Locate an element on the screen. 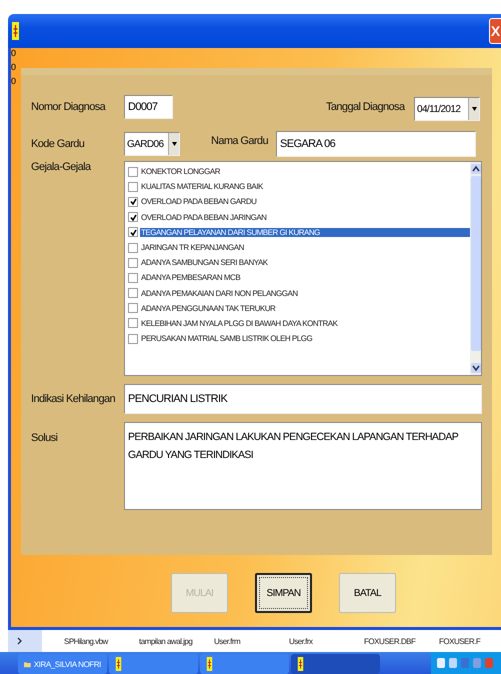 Image resolution: width=501 pixels, height=674 pixels. list-item: KUALITAS MATERIAL KURANG BAIK is located at coordinates (305, 187).